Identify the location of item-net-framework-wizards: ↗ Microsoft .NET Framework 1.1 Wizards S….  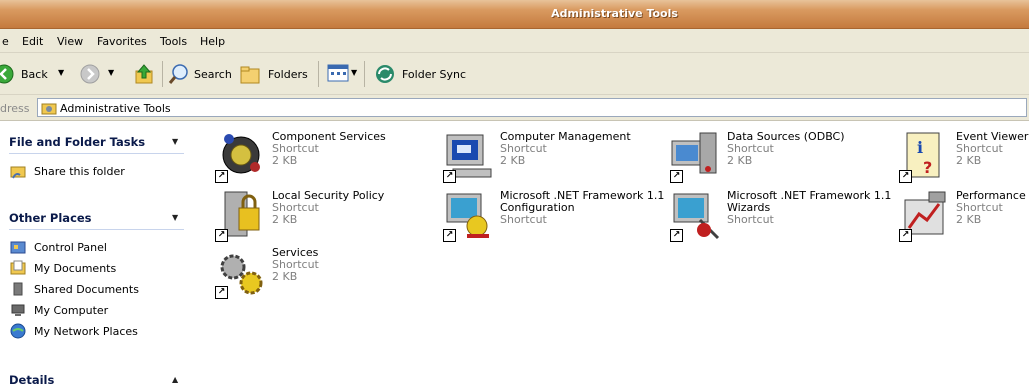
(780, 216).